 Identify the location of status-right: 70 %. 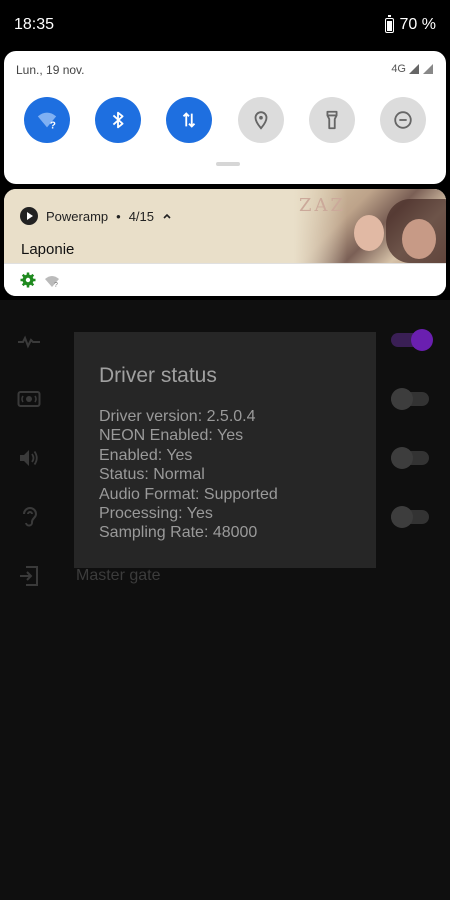
(410, 24).